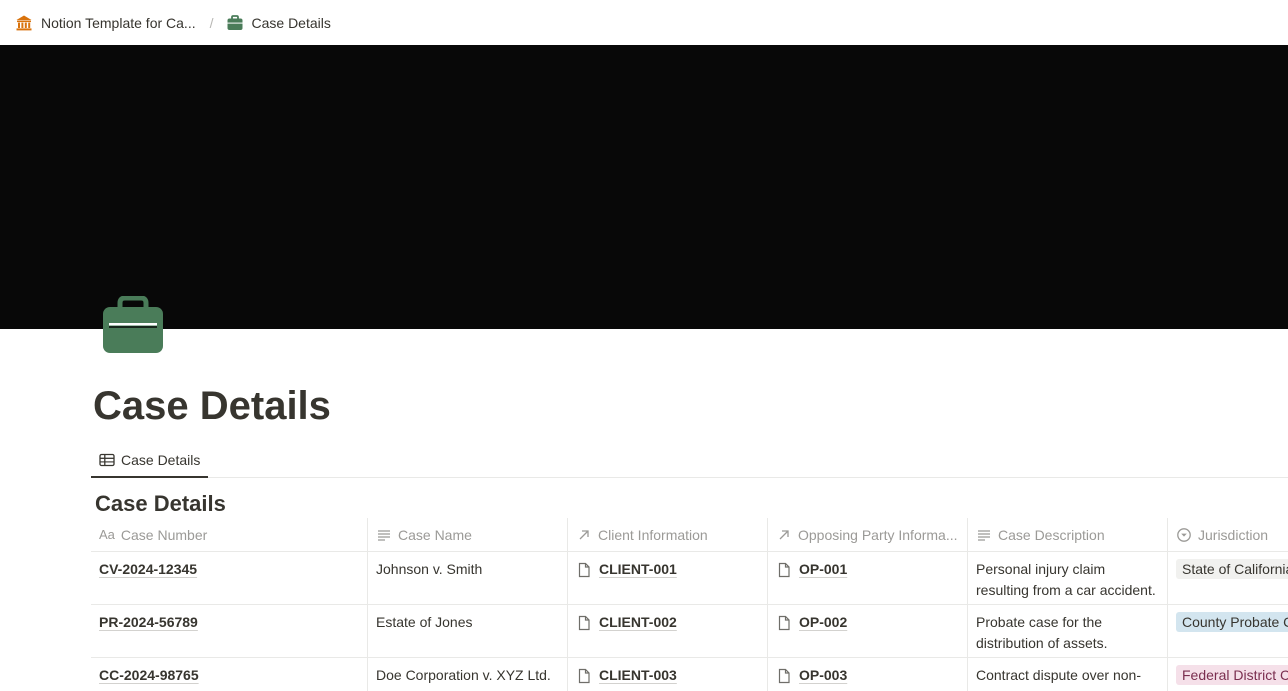 The image size is (1288, 691). I want to click on cell-jurisdiction: Federal District Court, so click(1227, 674).